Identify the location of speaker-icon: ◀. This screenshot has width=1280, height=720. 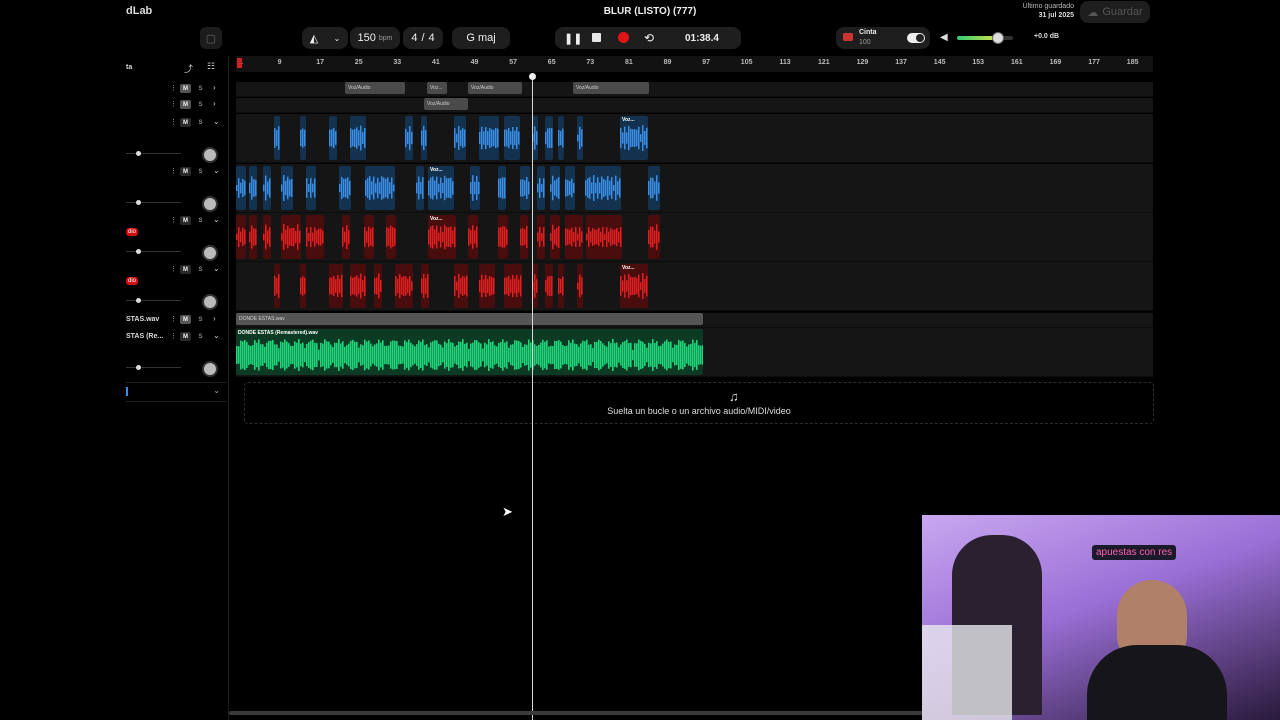
(944, 37).